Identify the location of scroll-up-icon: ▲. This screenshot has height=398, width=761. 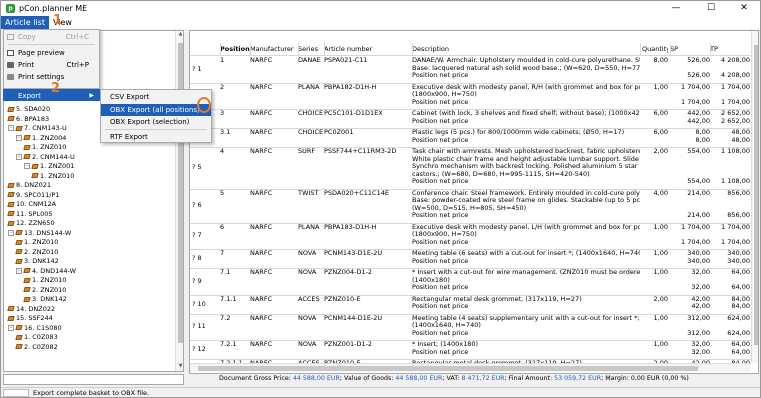
(179, 35).